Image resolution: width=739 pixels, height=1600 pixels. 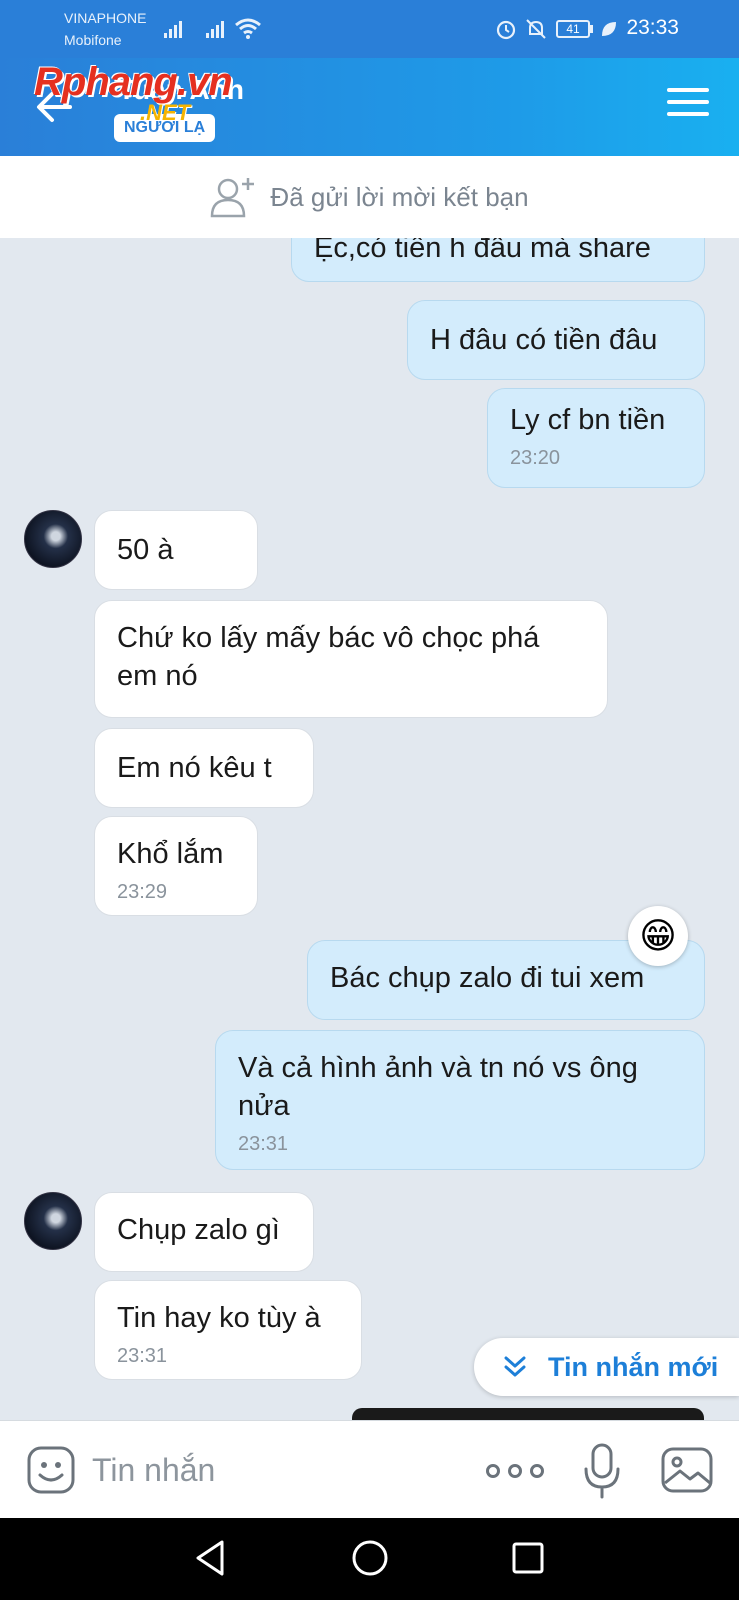 What do you see at coordinates (544, 340) in the screenshot?
I see `message-text: H đâu có tiền đâu` at bounding box center [544, 340].